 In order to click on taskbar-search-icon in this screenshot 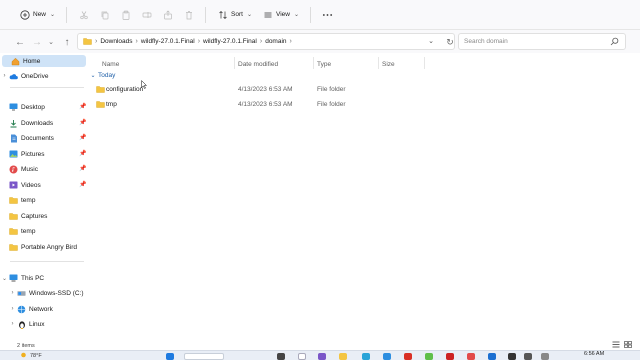, I will do `click(204, 356)`.